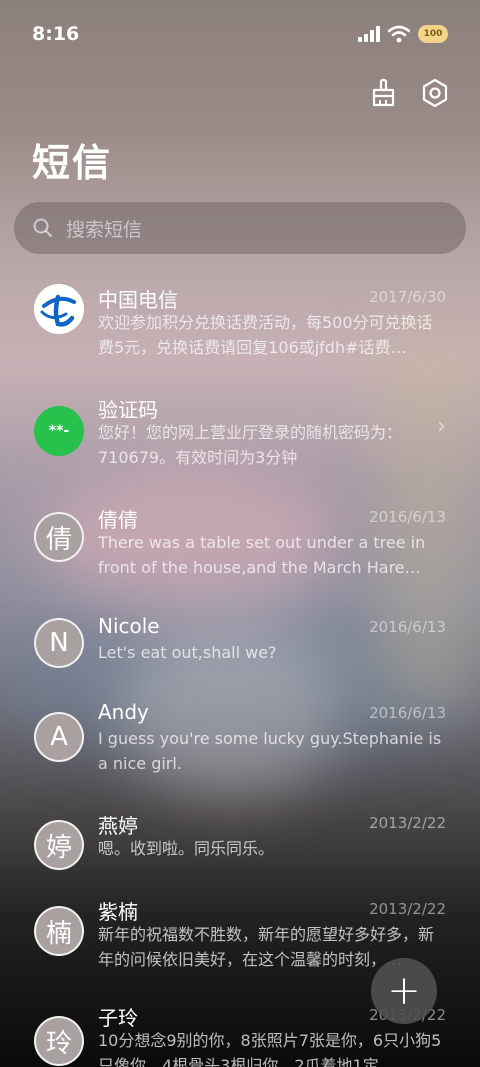  I want to click on avatar-initial: 婷, so click(58, 847).